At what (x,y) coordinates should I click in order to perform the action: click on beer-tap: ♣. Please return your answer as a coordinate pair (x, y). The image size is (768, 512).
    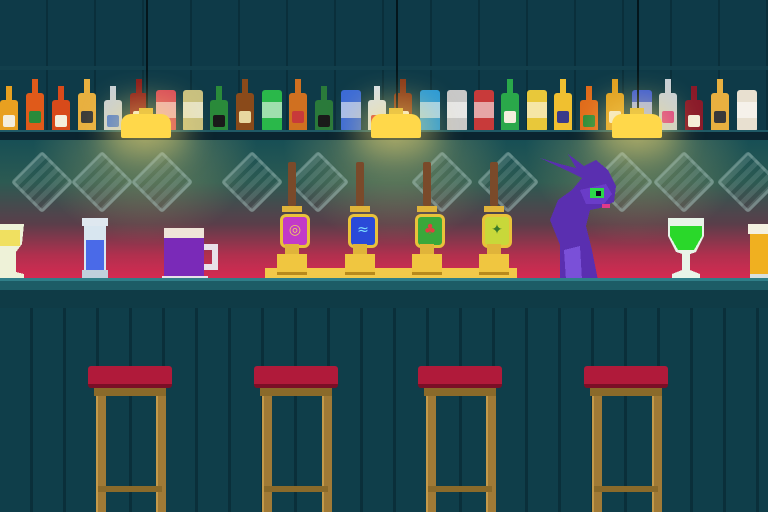
    Looking at the image, I should click on (427, 221).